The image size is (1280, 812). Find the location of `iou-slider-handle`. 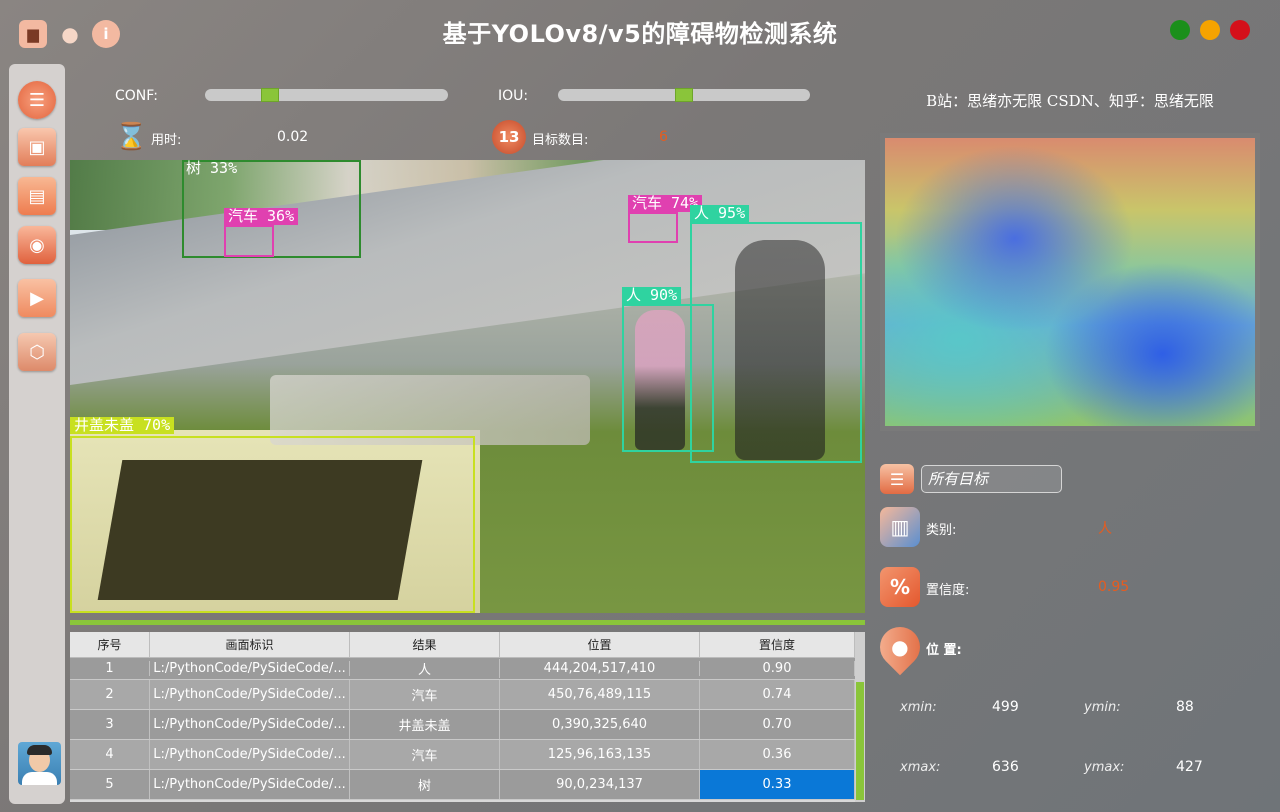

iou-slider-handle is located at coordinates (684, 95).